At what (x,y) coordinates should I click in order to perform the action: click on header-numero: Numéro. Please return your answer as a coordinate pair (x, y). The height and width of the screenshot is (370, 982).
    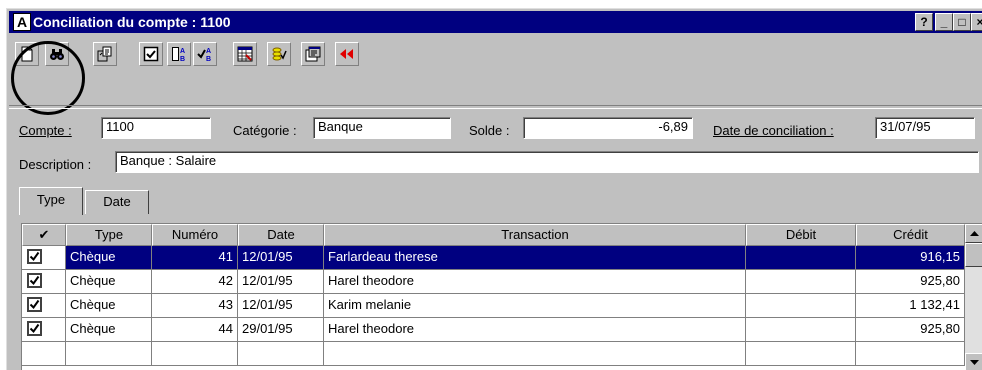
    Looking at the image, I should click on (195, 235).